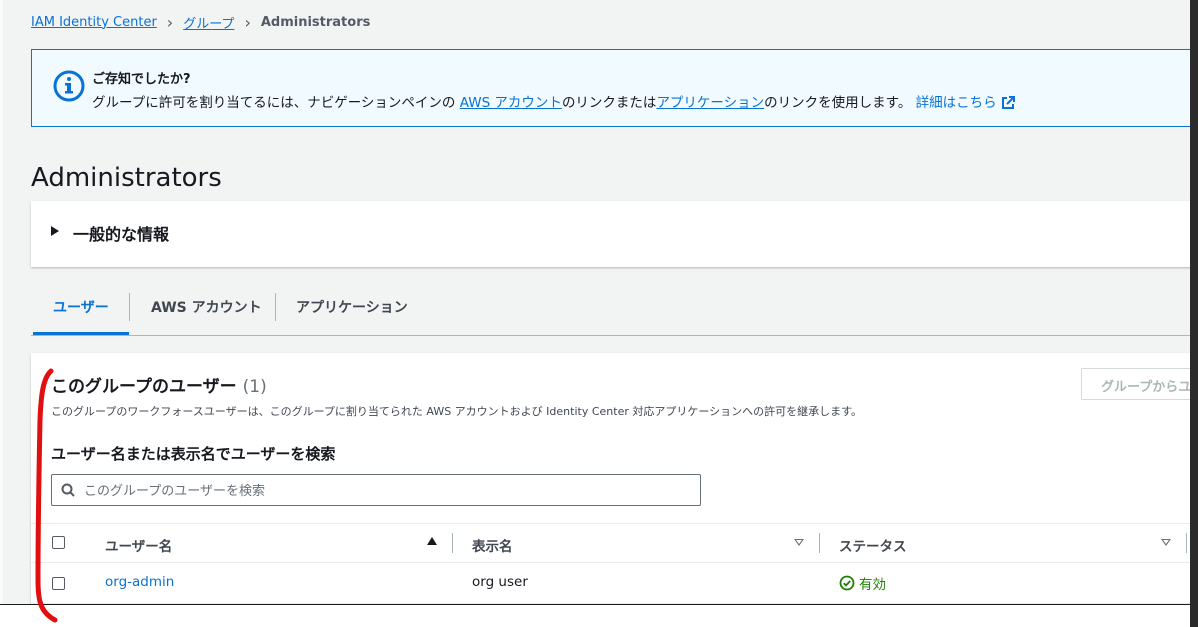  Describe the element at coordinates (58, 583) in the screenshot. I see `row-checkbox` at that location.